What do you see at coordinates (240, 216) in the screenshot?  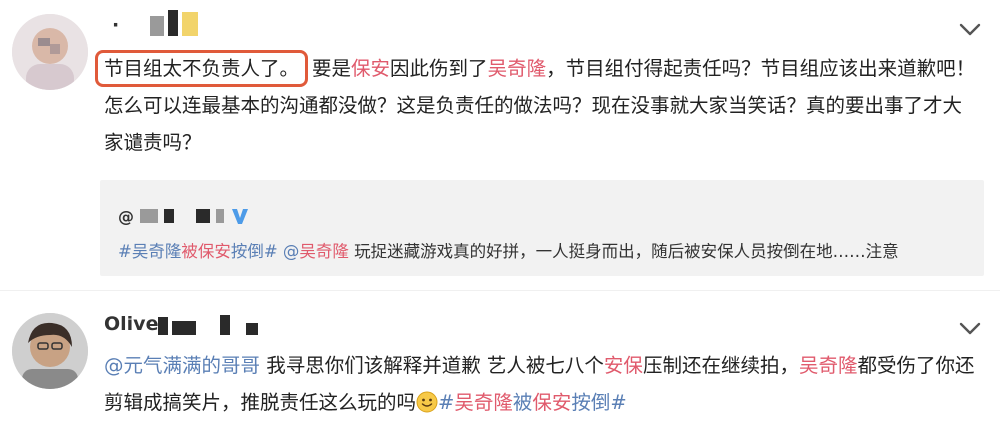 I see `verified-v-icon` at bounding box center [240, 216].